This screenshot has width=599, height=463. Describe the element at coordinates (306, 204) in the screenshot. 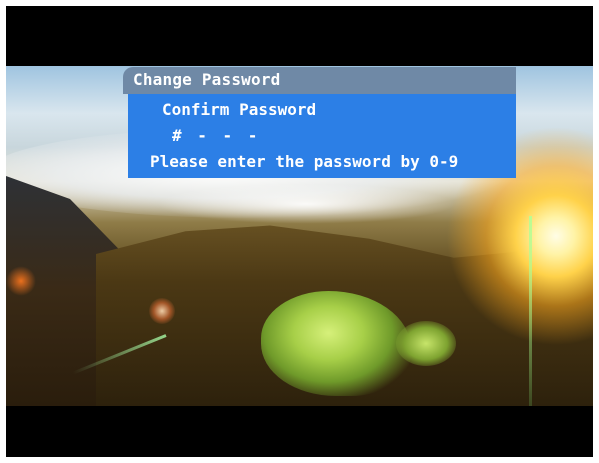

I see `cloud-layer-lower` at that location.